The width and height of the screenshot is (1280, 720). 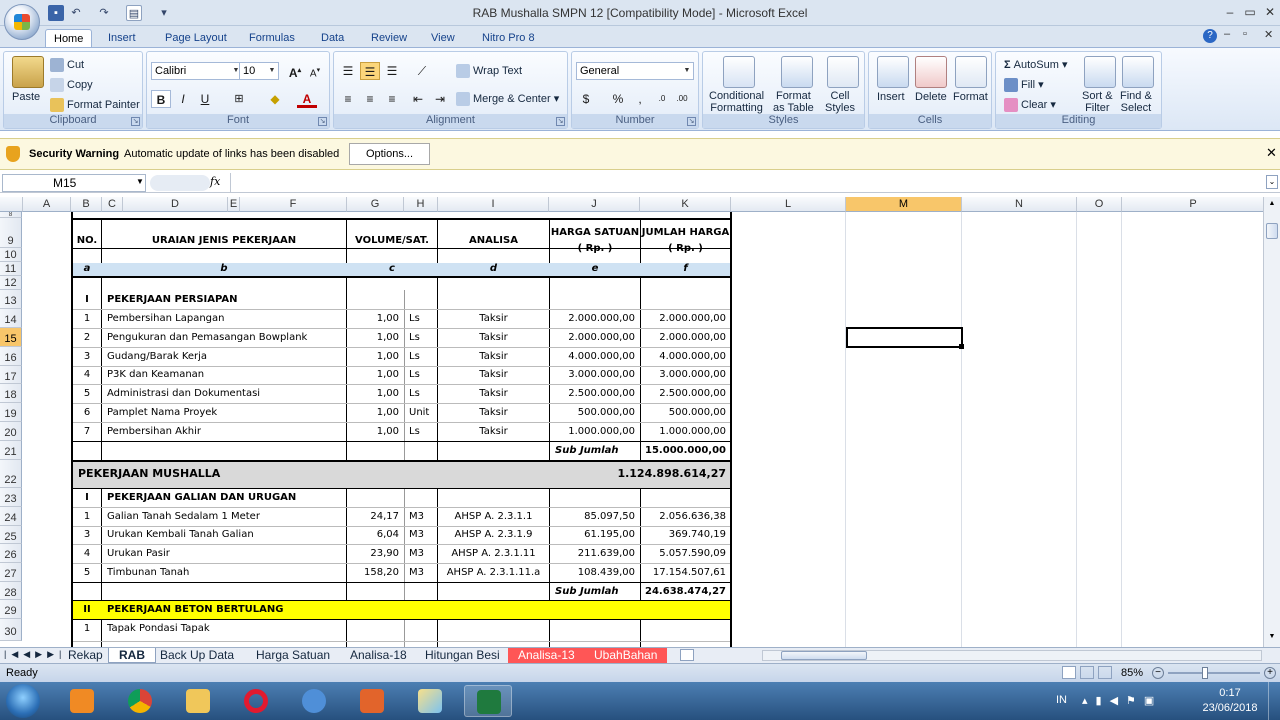 What do you see at coordinates (11, 412) in the screenshot?
I see `row-header: 19` at bounding box center [11, 412].